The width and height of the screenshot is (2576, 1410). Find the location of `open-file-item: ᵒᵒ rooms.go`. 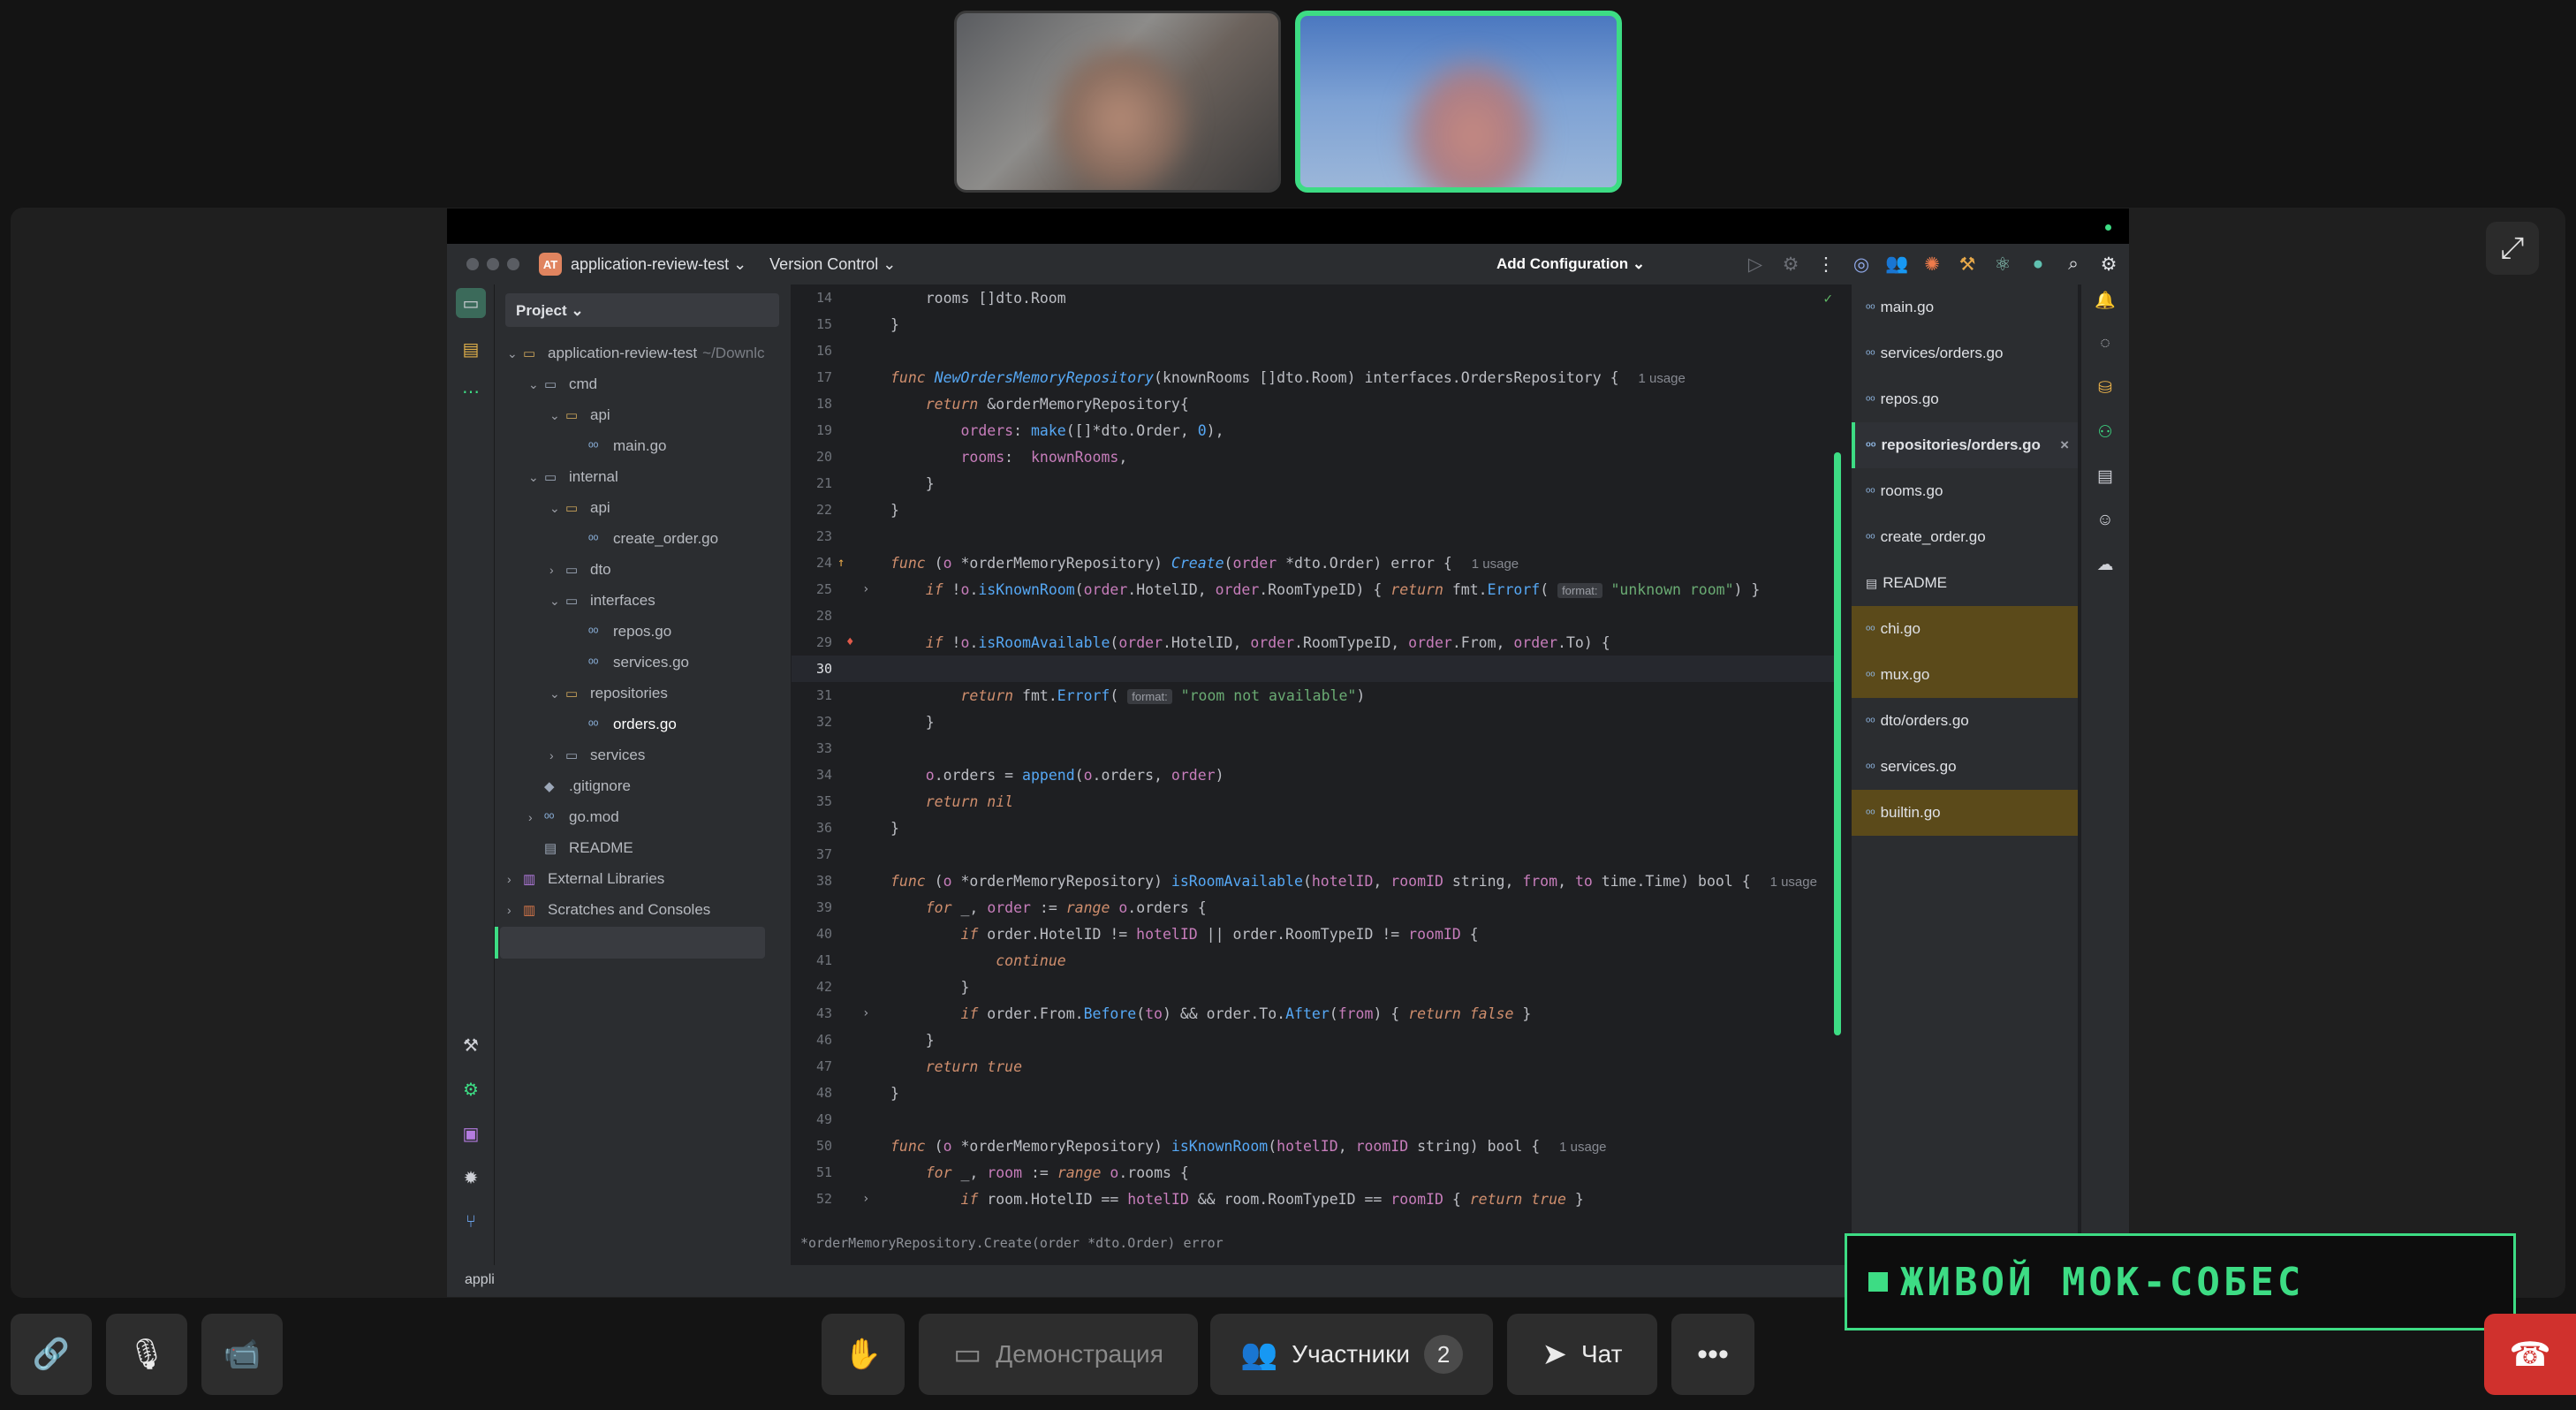

open-file-item: ᵒᵒ rooms.go is located at coordinates (1965, 491).